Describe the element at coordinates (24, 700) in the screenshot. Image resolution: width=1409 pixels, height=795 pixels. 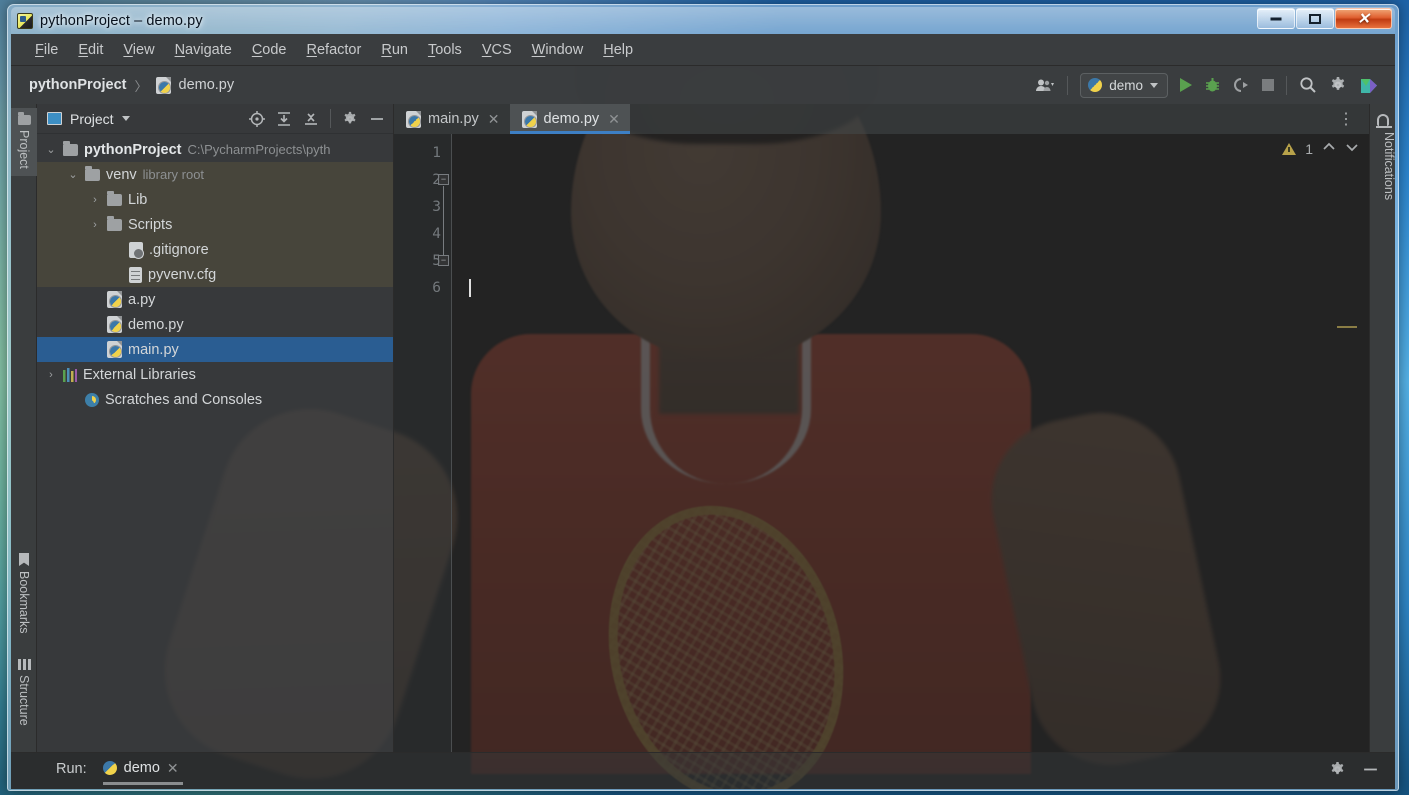
I see `rail-label-structure: Structure` at that location.